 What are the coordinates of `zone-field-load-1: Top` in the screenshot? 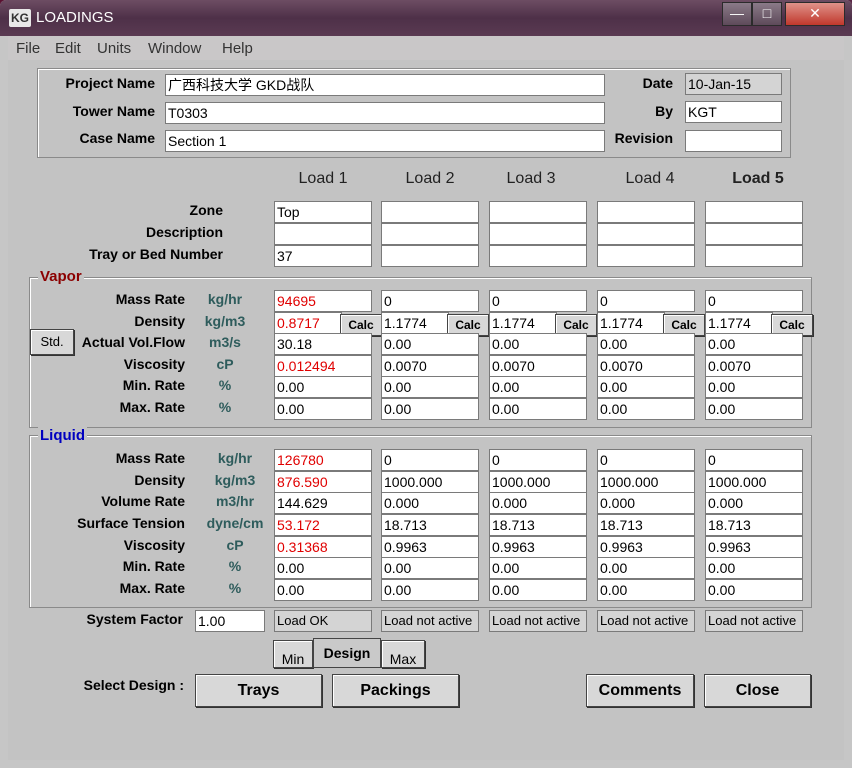 It's located at (323, 212).